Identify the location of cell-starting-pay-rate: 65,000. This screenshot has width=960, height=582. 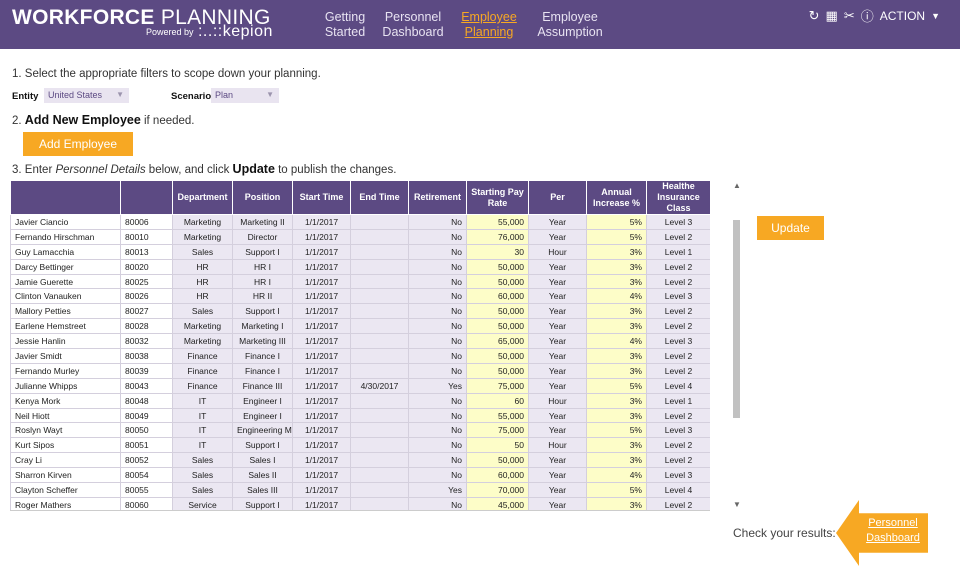
(497, 341).